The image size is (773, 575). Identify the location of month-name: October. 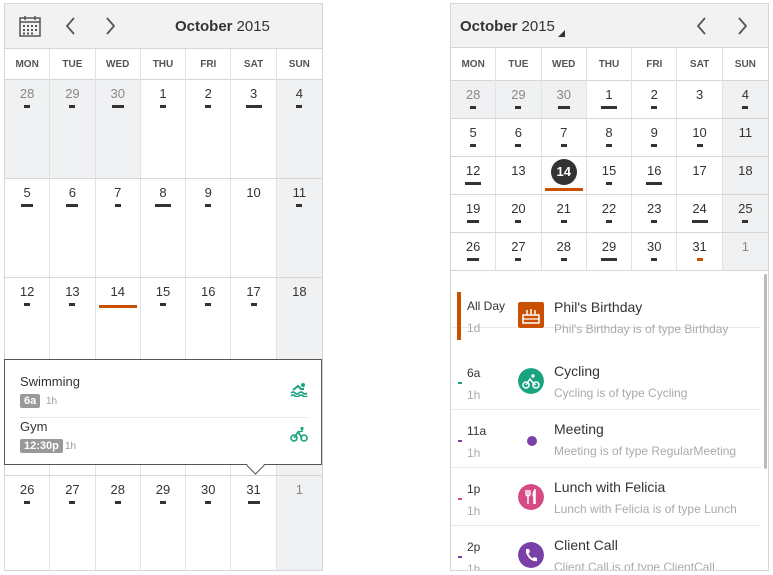
(204, 26).